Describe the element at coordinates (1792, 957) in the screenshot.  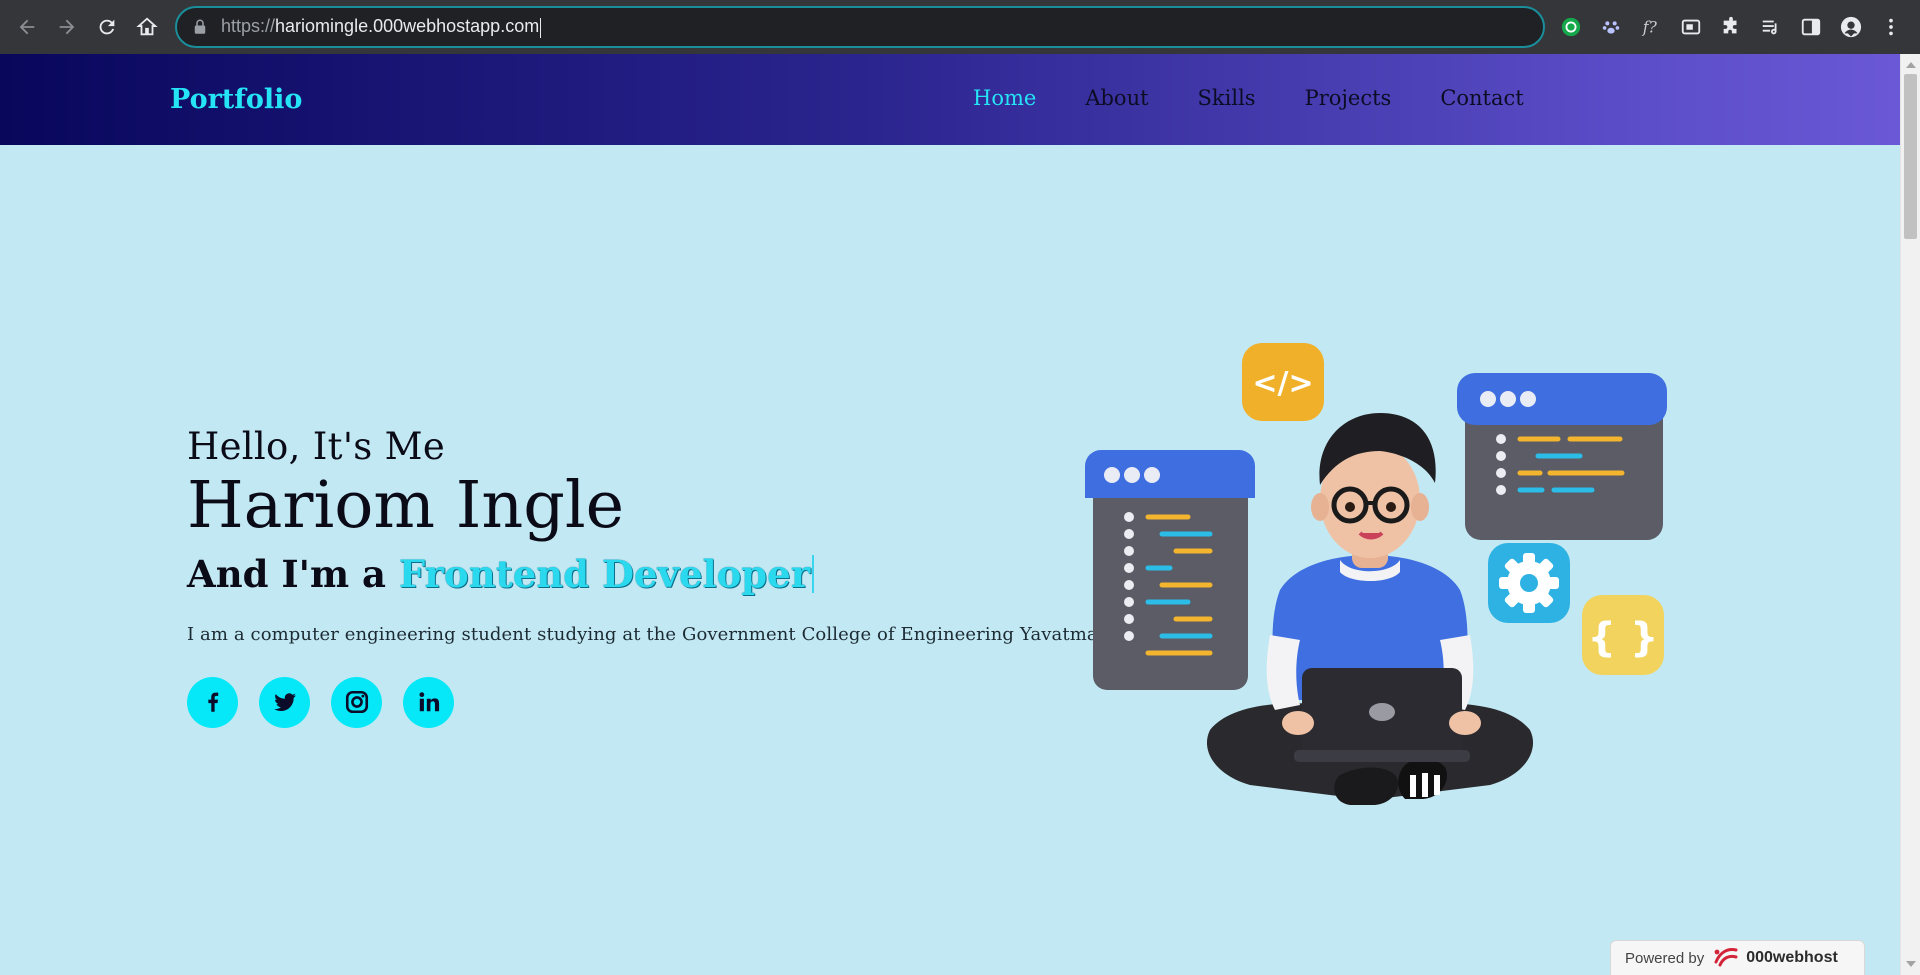
I see `powered-by-brand: 000webhost` at that location.